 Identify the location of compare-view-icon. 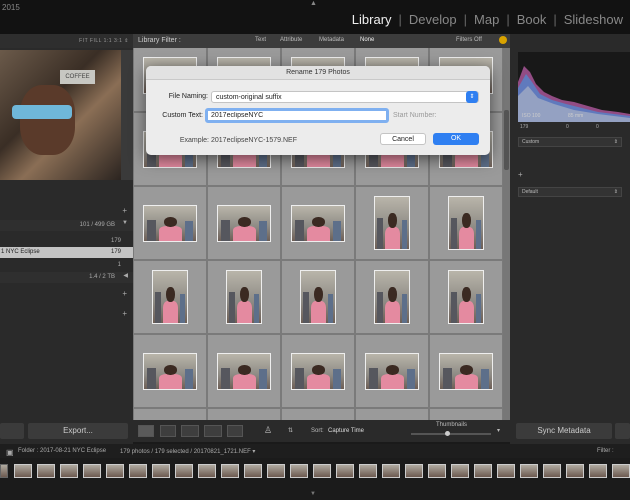
(190, 431).